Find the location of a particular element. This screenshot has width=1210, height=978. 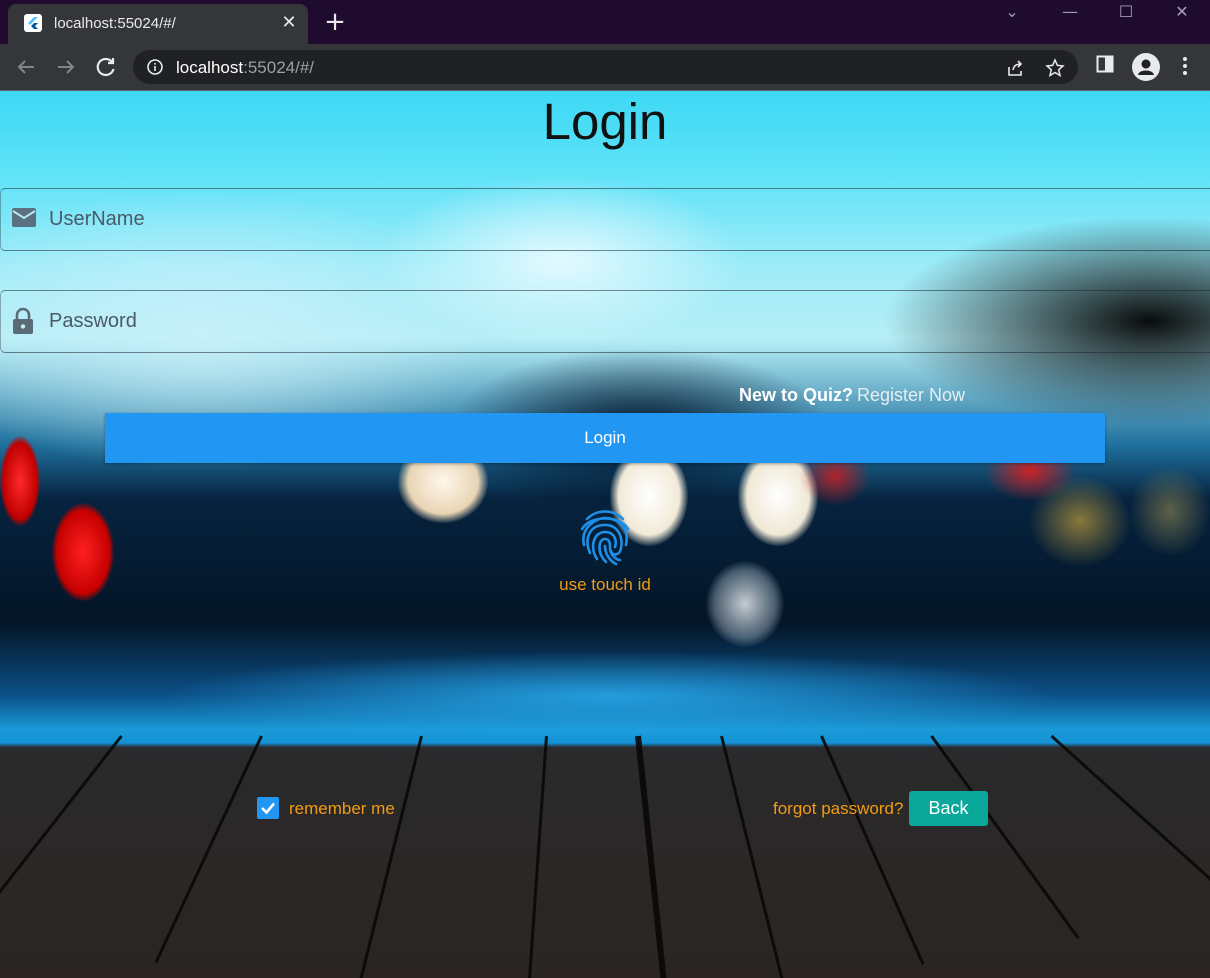

password-input is located at coordinates (619, 321).